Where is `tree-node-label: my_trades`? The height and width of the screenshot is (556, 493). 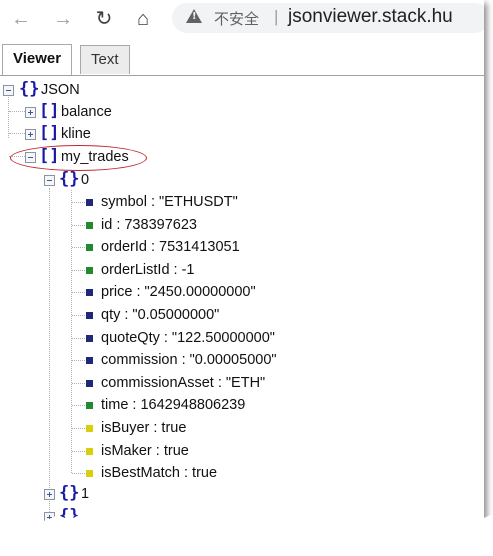 tree-node-label: my_trades is located at coordinates (95, 157).